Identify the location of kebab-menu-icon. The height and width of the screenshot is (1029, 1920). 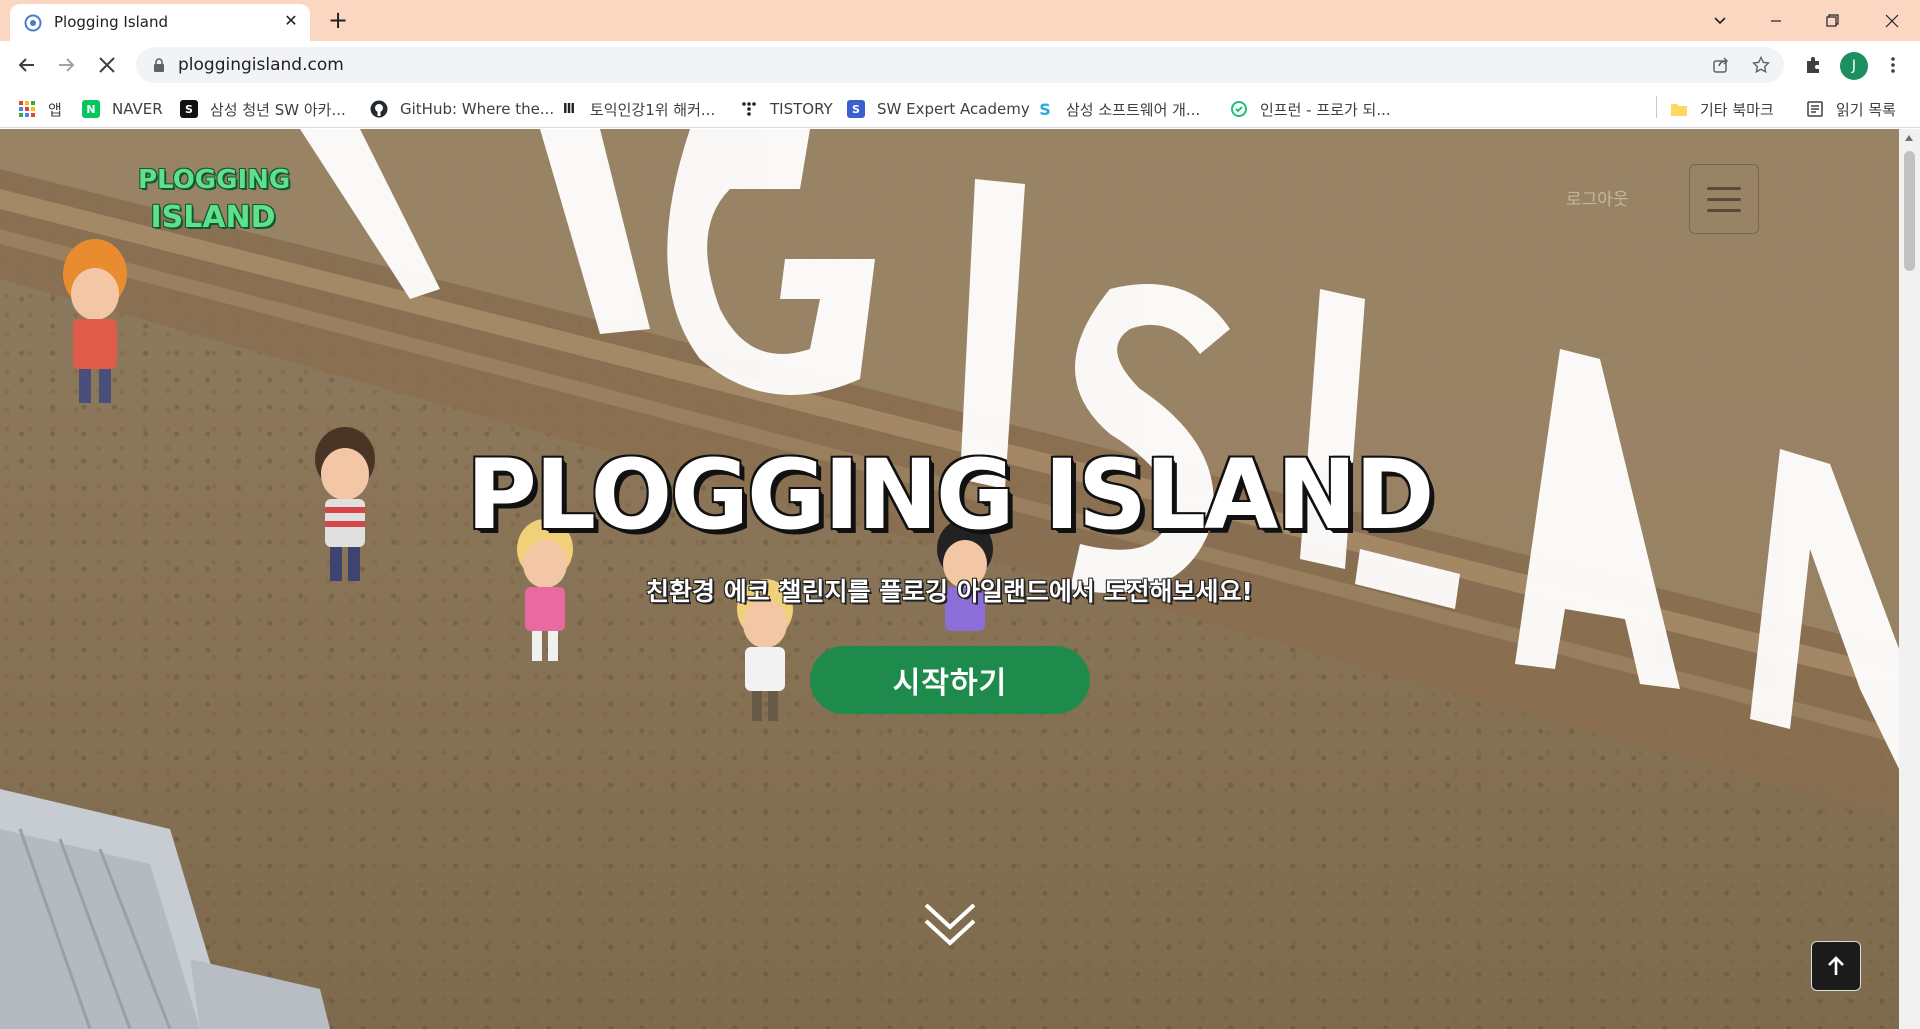
(1893, 65).